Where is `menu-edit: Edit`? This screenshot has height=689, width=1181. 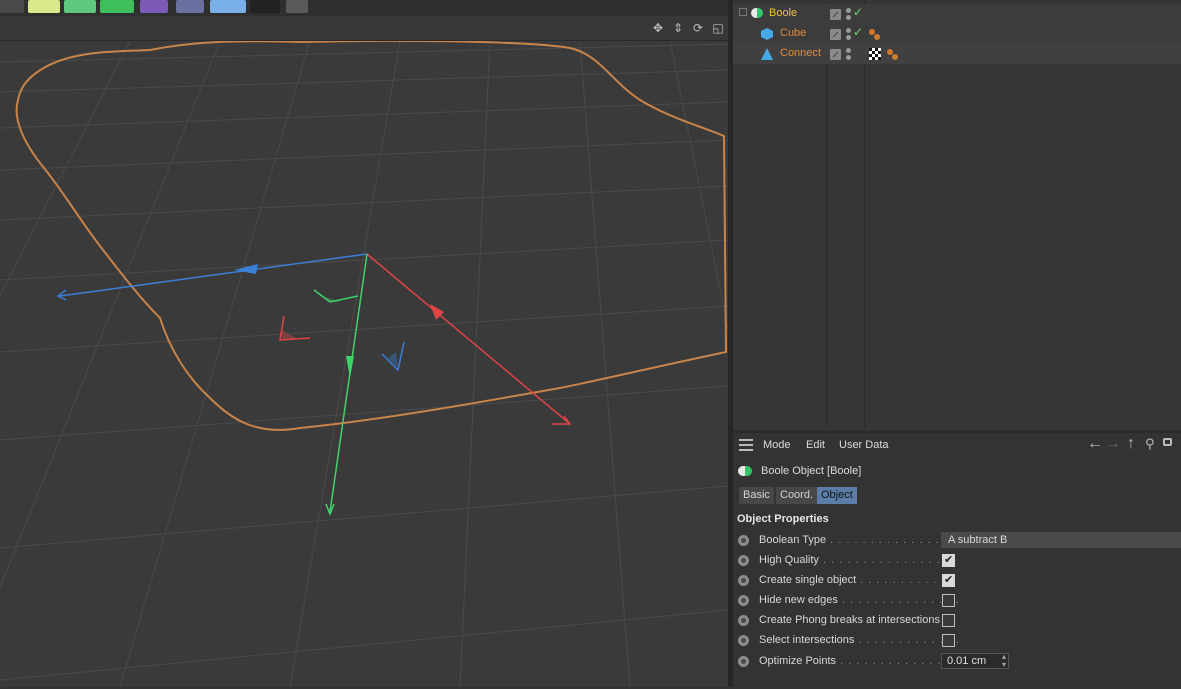 menu-edit: Edit is located at coordinates (815, 445).